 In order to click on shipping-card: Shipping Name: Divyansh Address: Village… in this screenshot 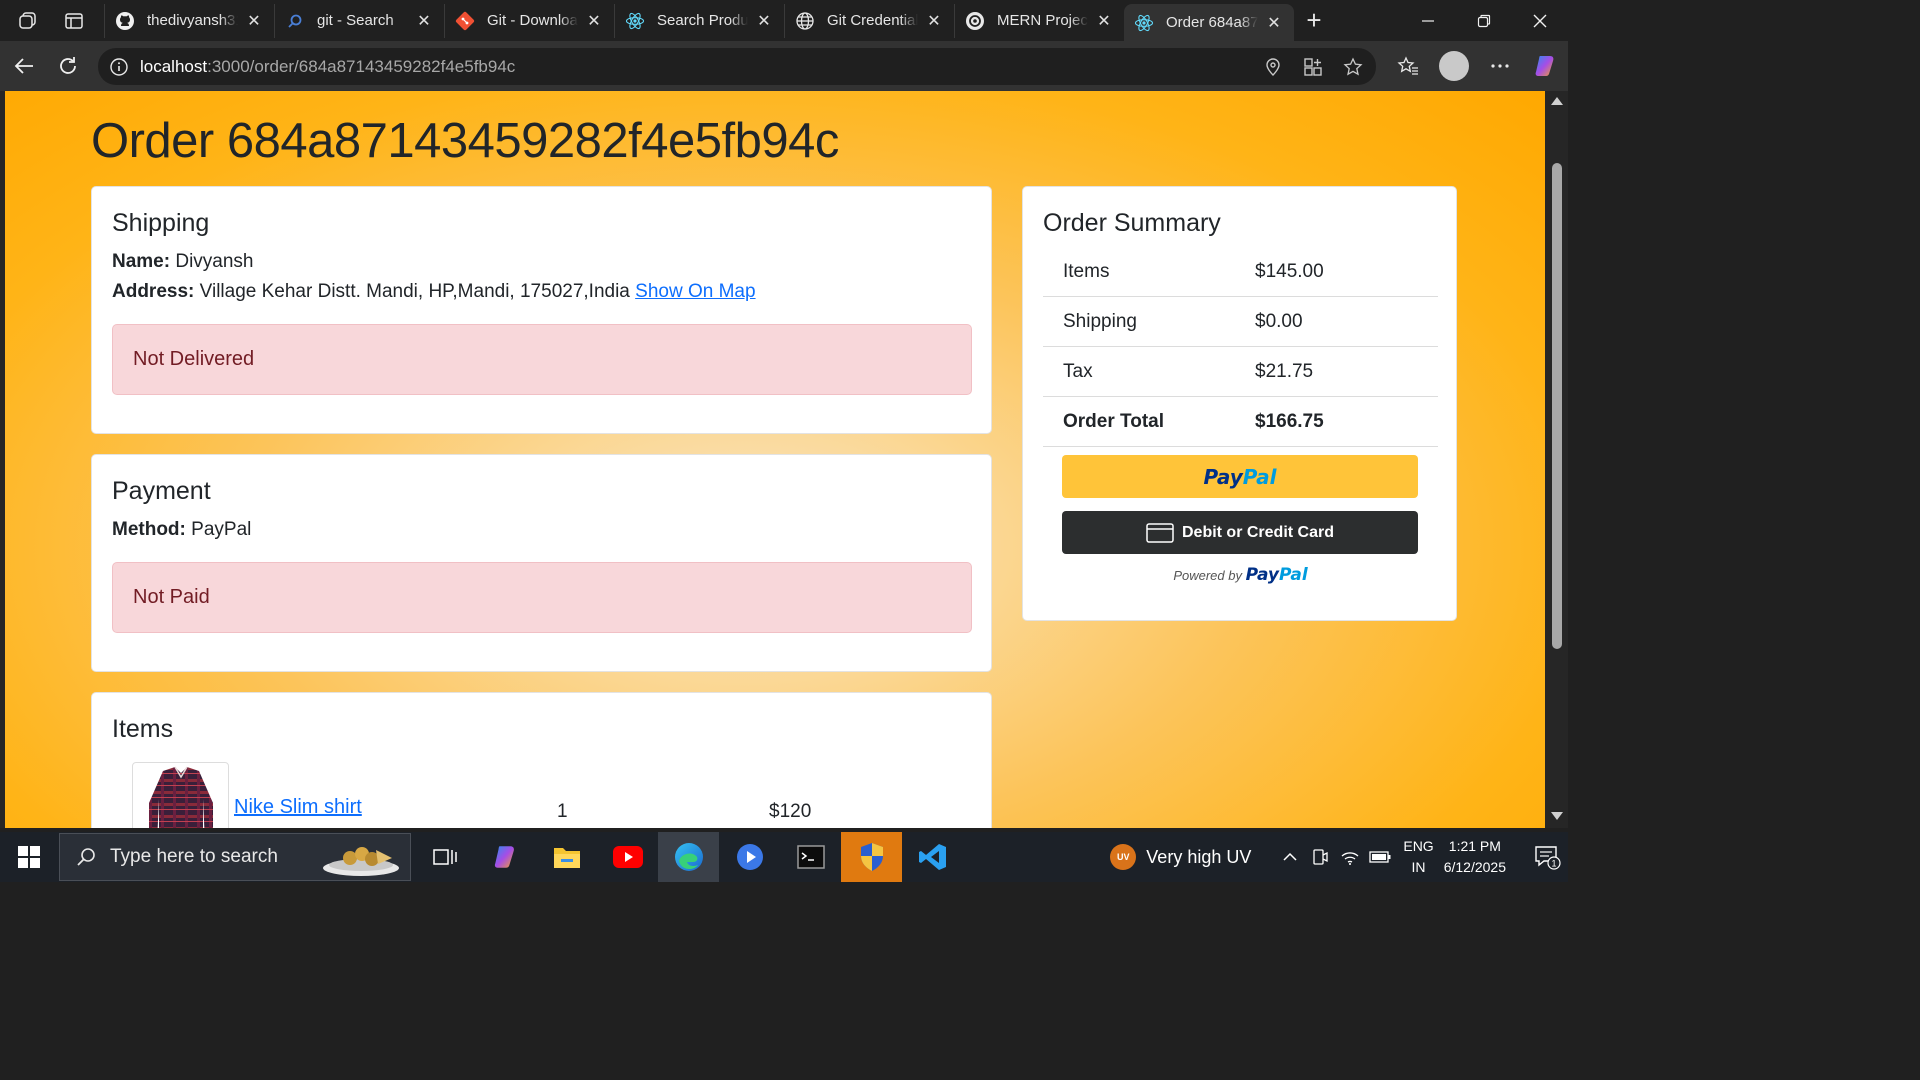, I will do `click(541, 310)`.